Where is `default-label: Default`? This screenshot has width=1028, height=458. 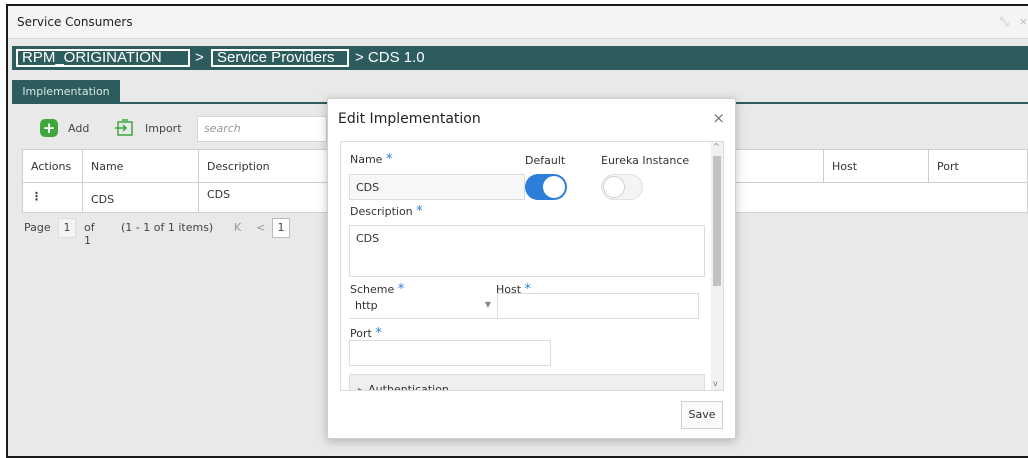 default-label: Default is located at coordinates (545, 160).